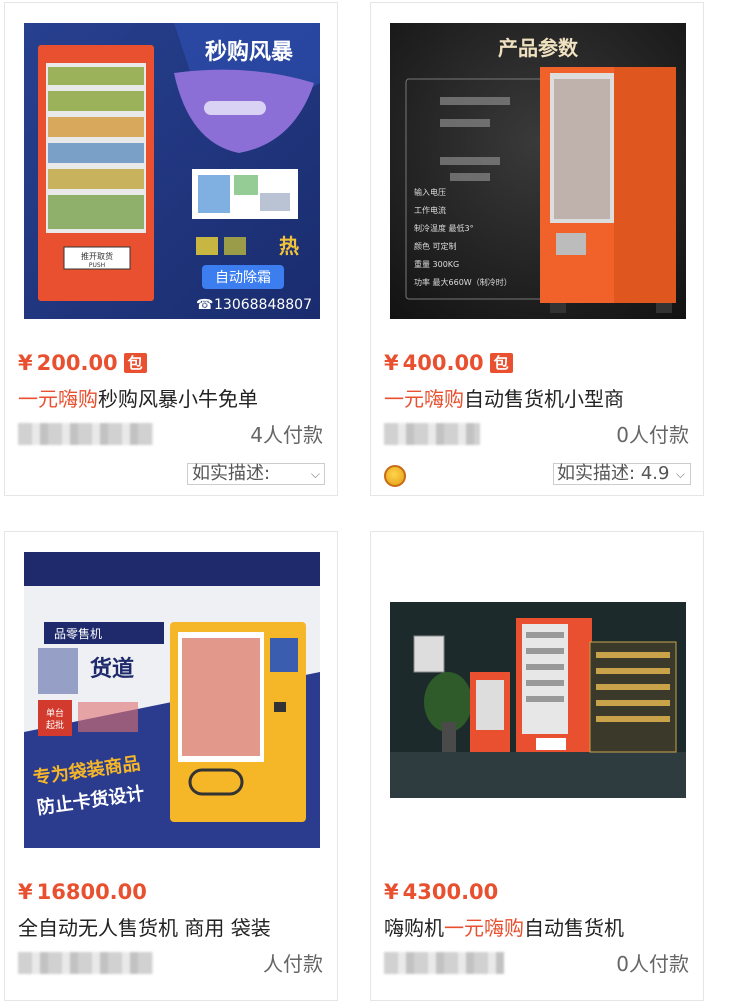 The height and width of the screenshot is (1001, 732). What do you see at coordinates (435, 246) in the screenshot?
I see `svg-text: 颜色 可定制` at bounding box center [435, 246].